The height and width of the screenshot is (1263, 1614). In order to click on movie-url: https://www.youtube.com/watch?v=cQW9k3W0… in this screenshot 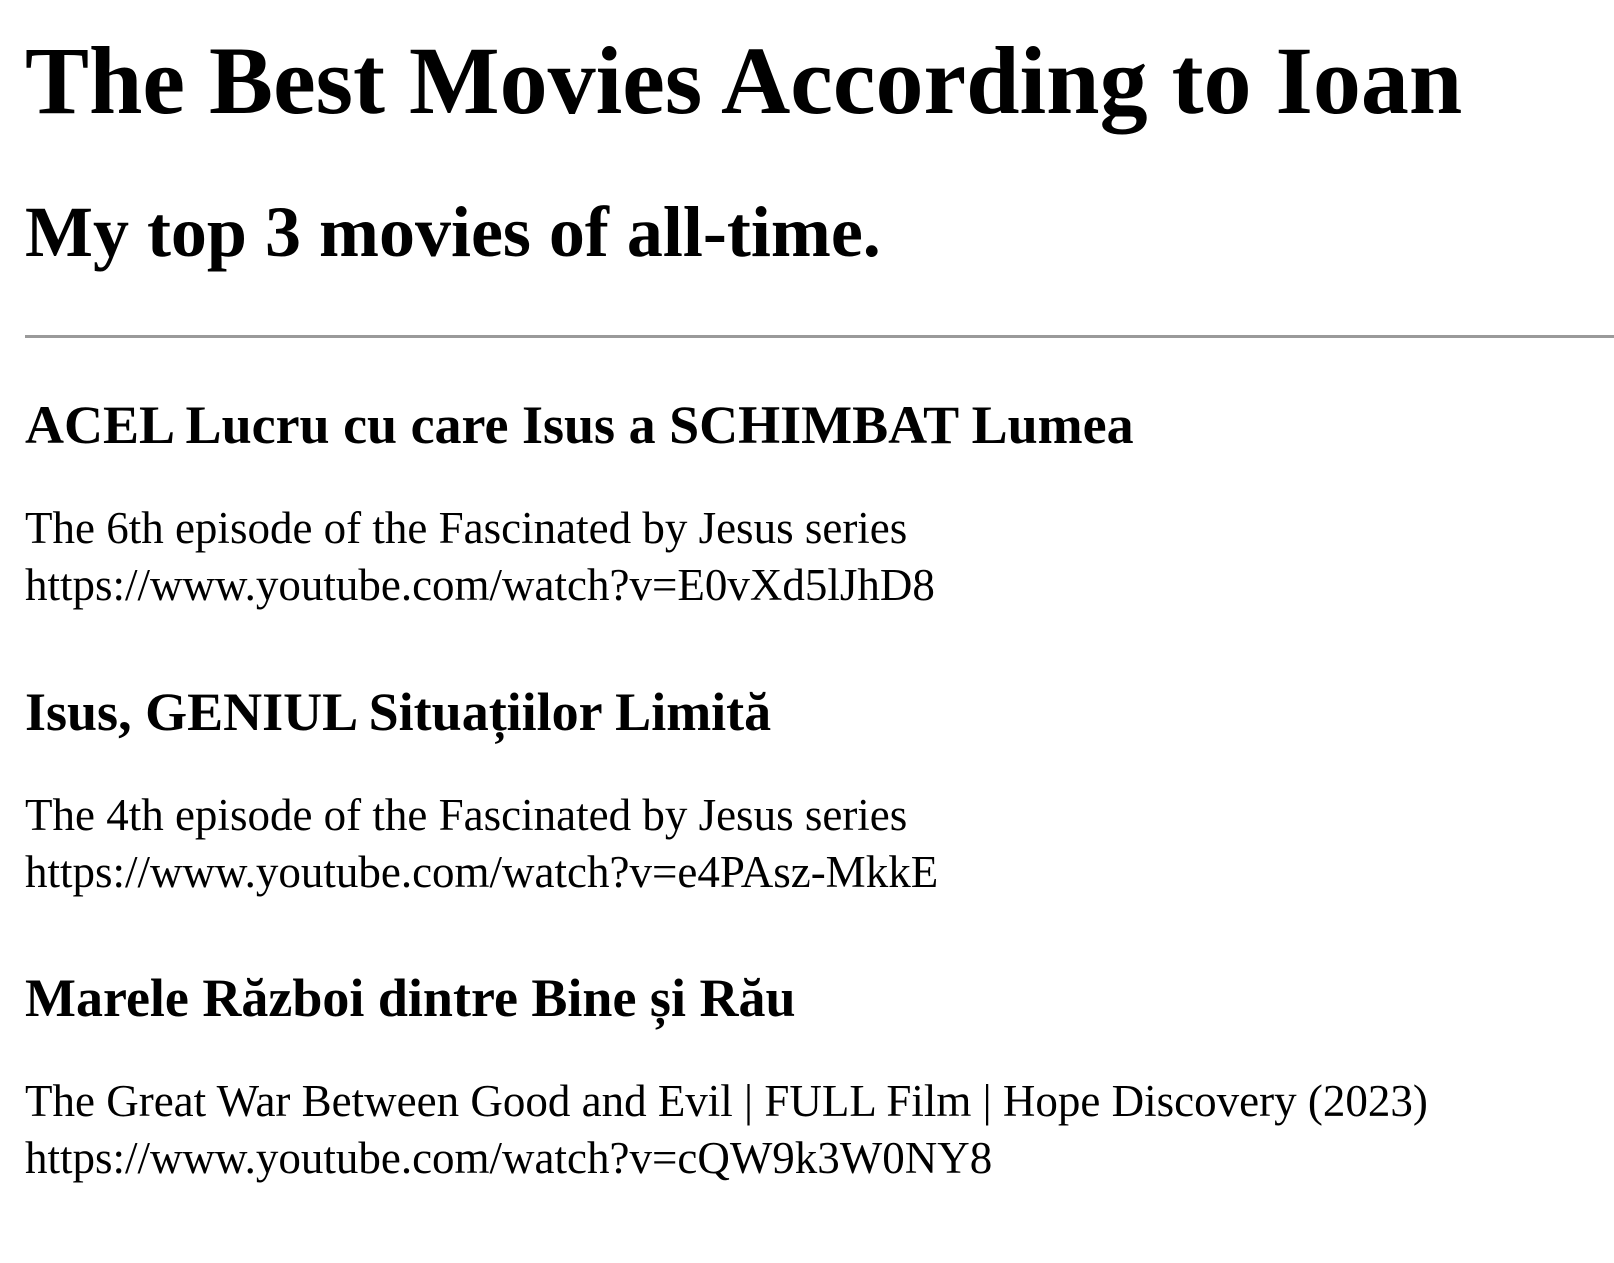, I will do `click(509, 1157)`.